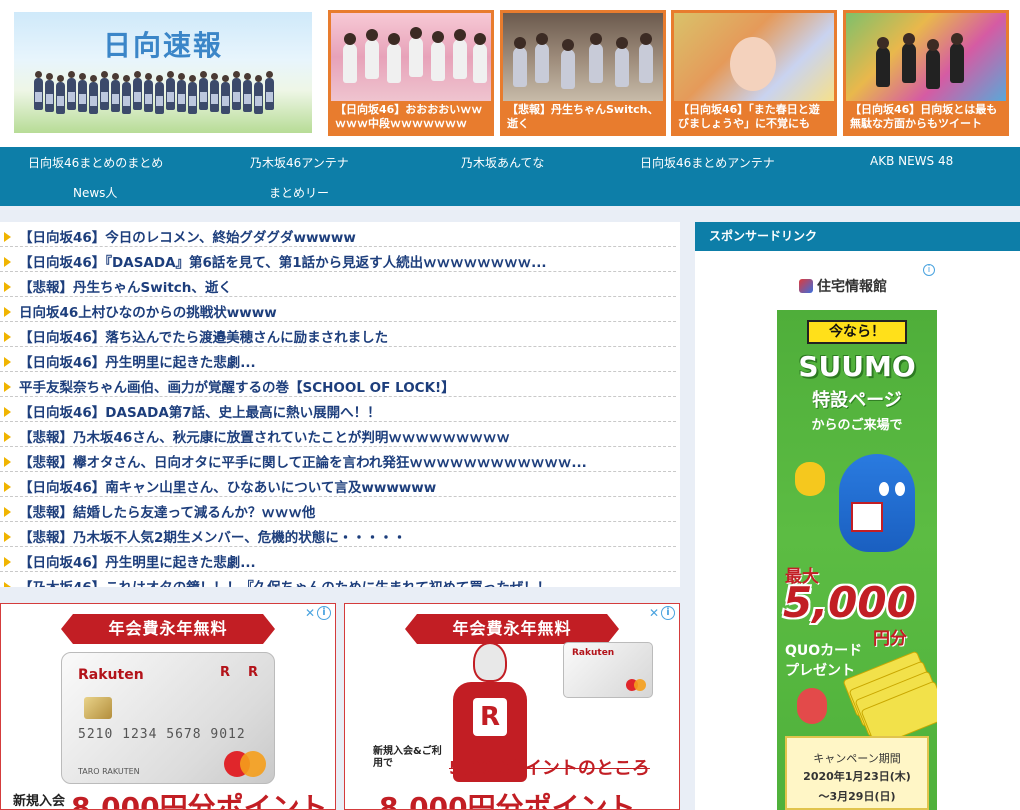 The image size is (1020, 810). I want to click on logo-group-photo, so click(159, 92).